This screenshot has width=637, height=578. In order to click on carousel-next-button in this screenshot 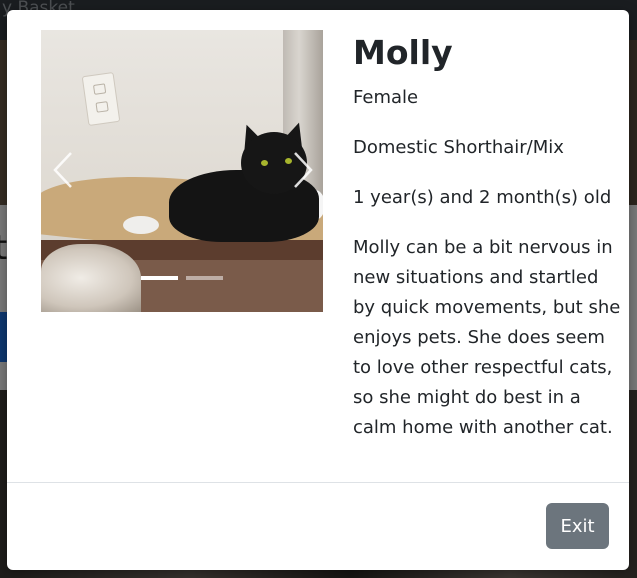, I will do `click(303, 170)`.